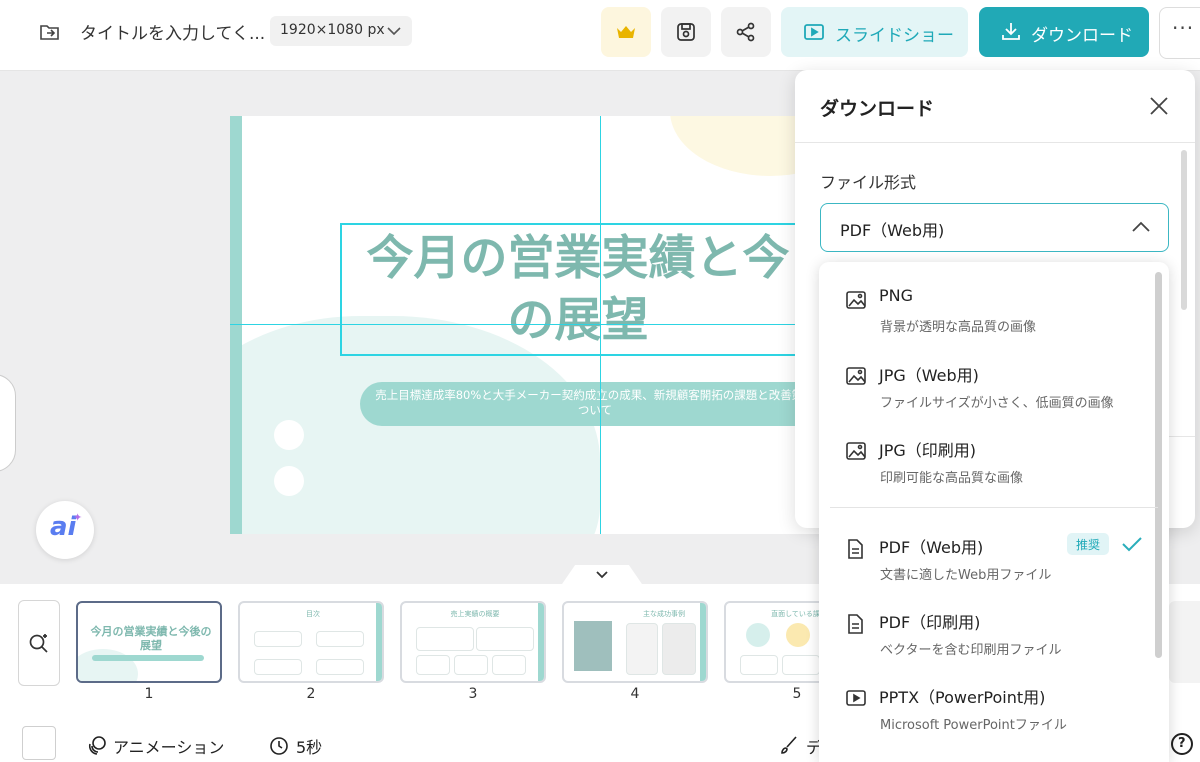  I want to click on option-description: 背景が透明な高品質の画像, so click(958, 327).